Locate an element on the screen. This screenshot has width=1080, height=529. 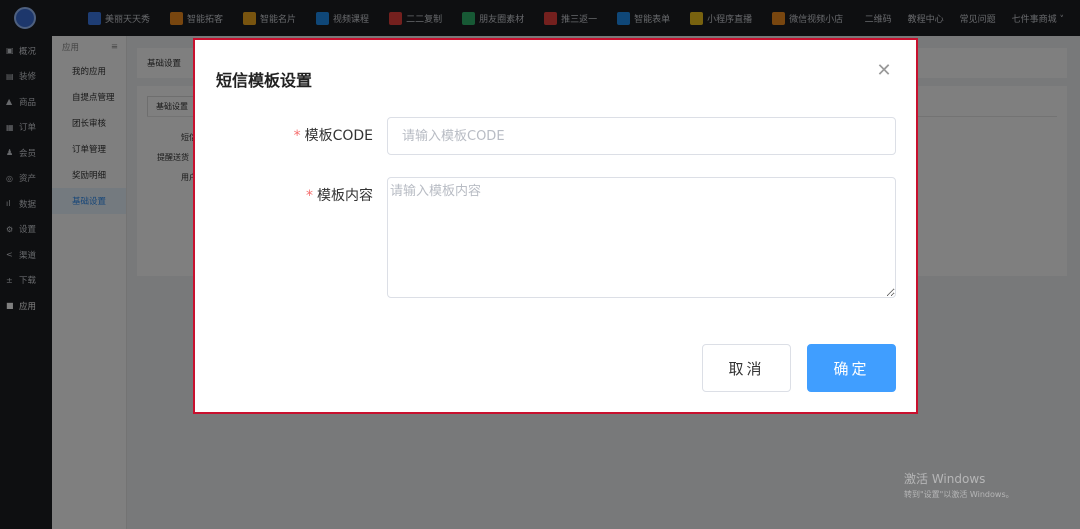
code-label: * 模板CODE is located at coordinates (333, 136).